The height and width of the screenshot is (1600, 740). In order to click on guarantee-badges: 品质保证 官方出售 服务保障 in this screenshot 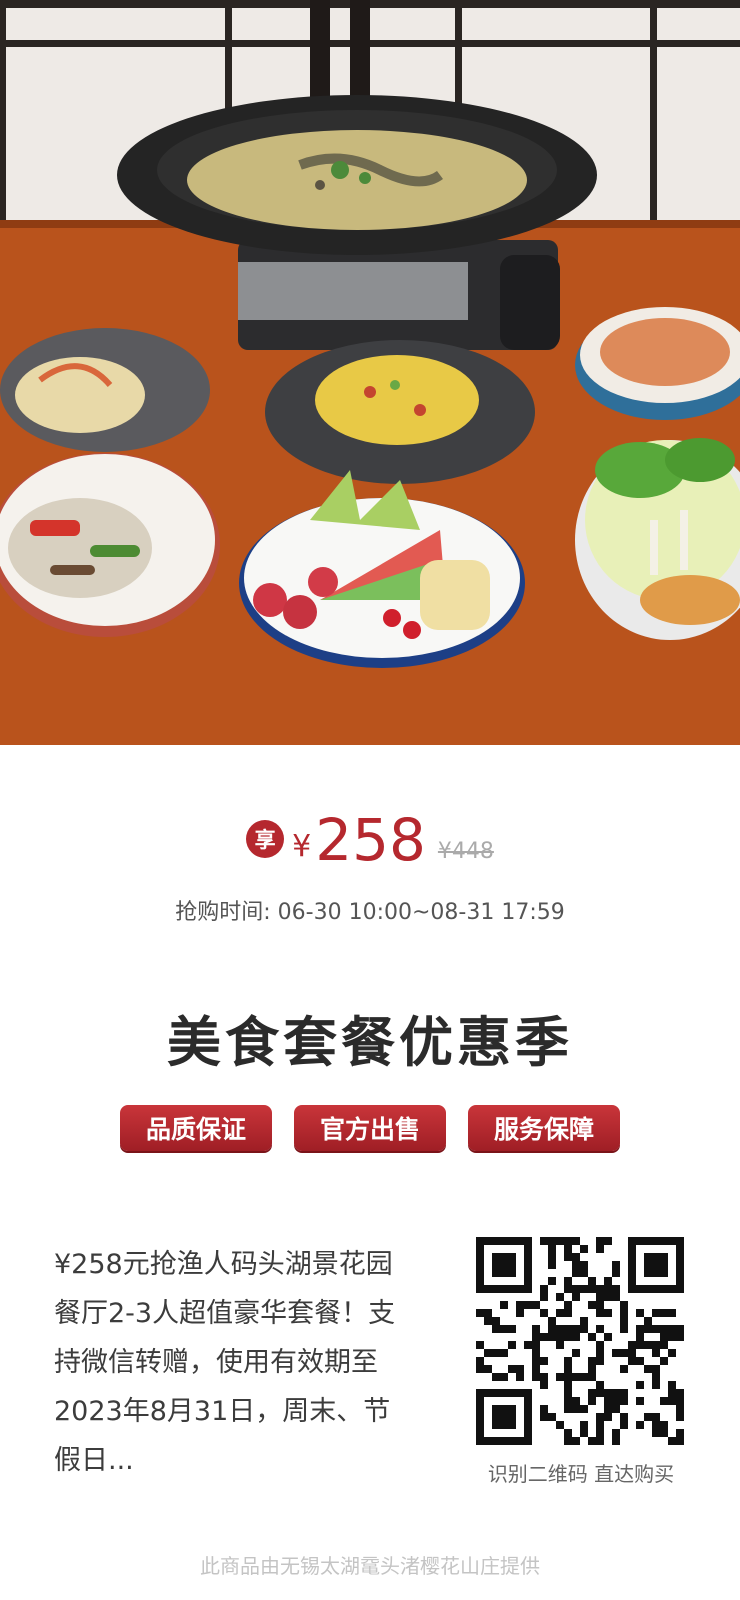, I will do `click(370, 1128)`.